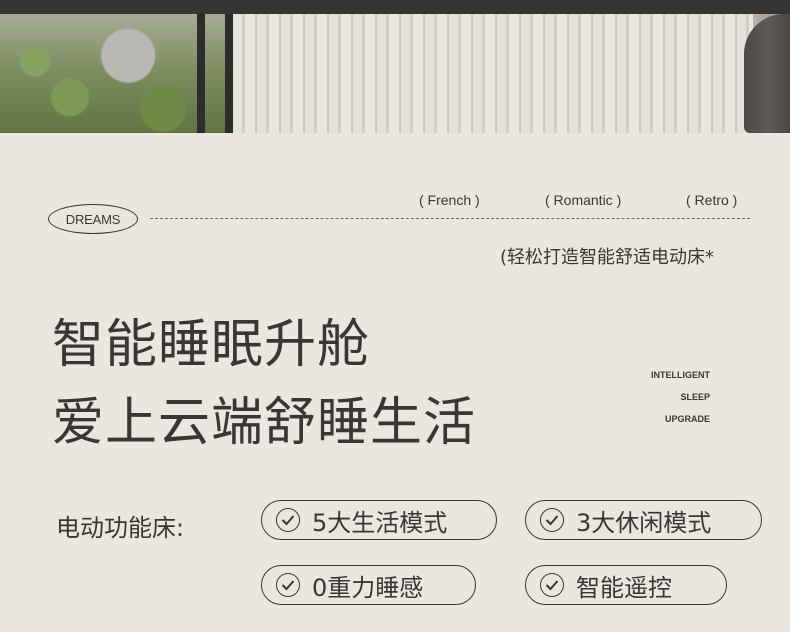 The height and width of the screenshot is (632, 790). What do you see at coordinates (680, 375) in the screenshot?
I see `tagline-intelligent: INTELLIGENT` at bounding box center [680, 375].